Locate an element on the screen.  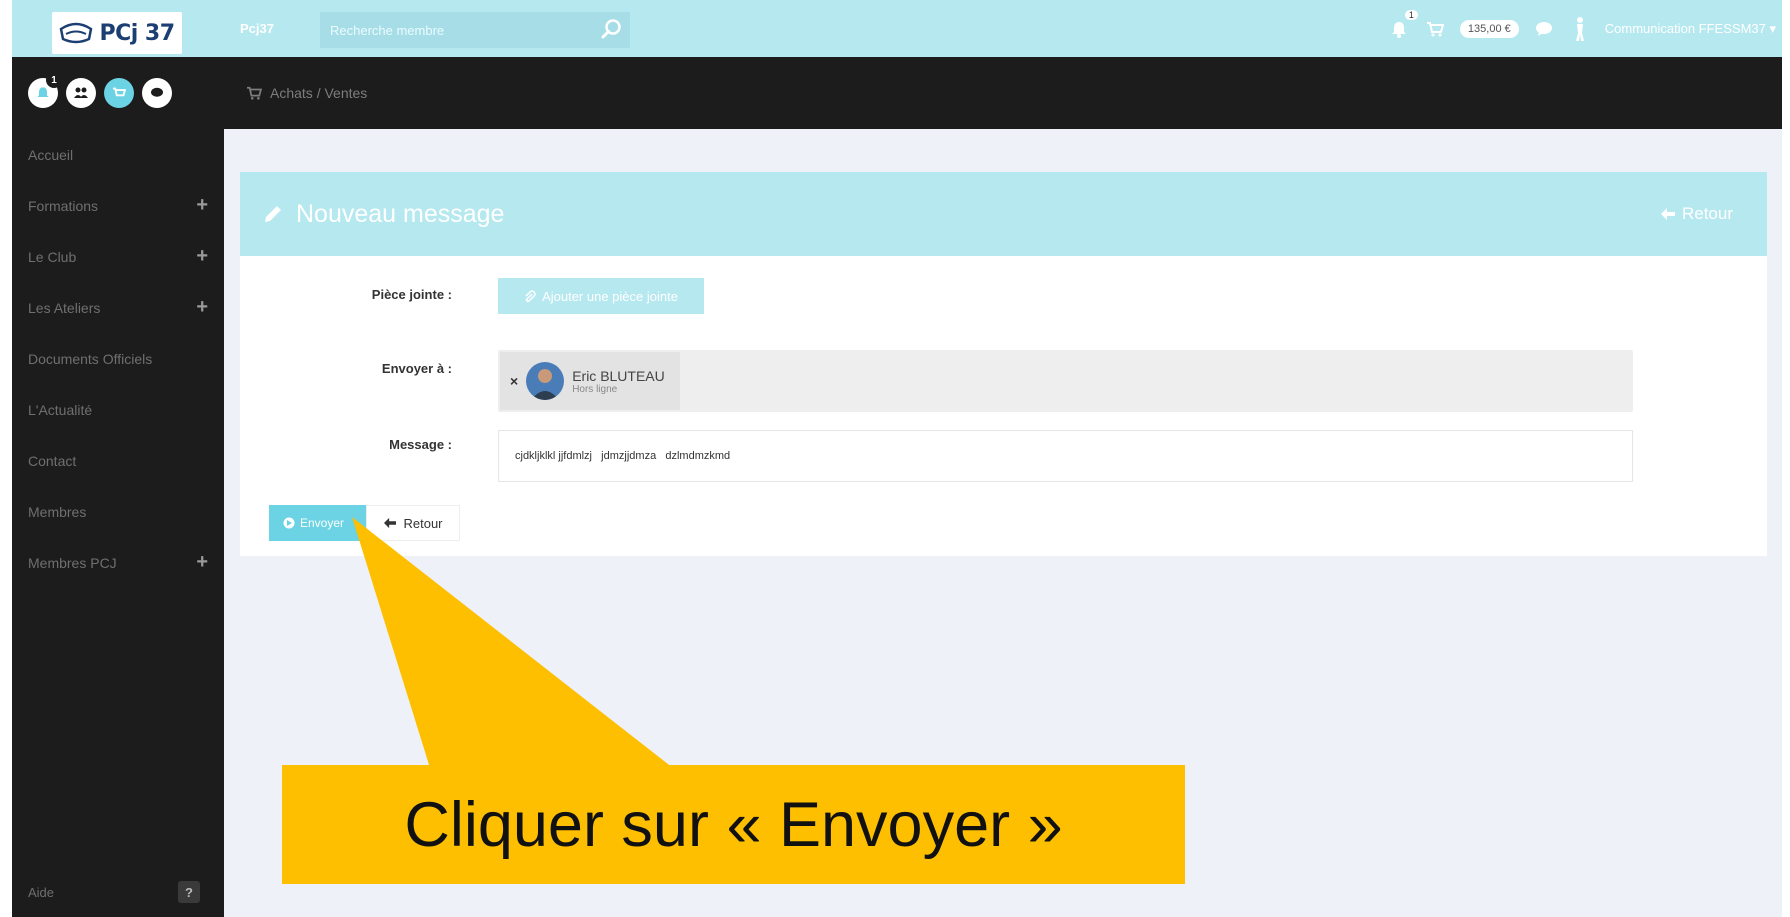
sidebar-chat-button is located at coordinates (157, 93).